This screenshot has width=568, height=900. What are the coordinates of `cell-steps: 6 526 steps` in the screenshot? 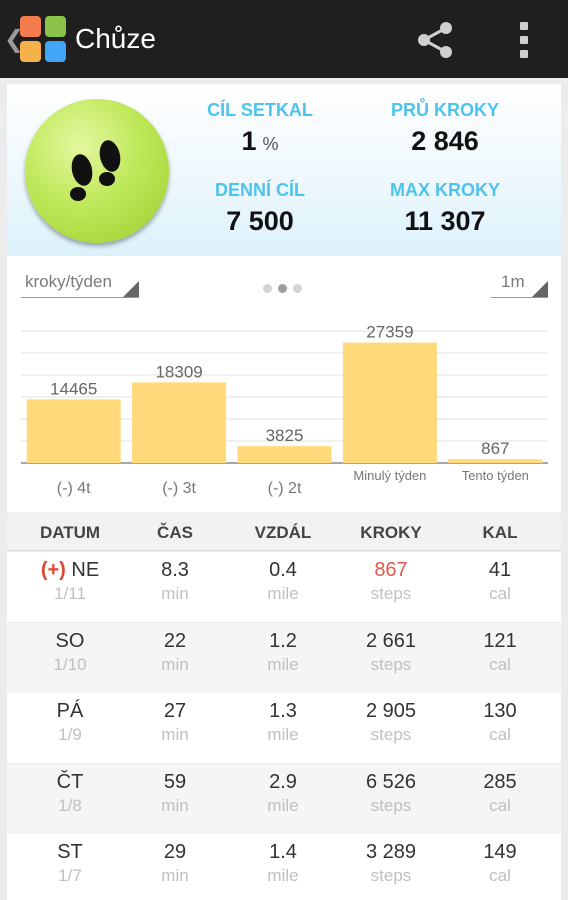 It's located at (391, 799).